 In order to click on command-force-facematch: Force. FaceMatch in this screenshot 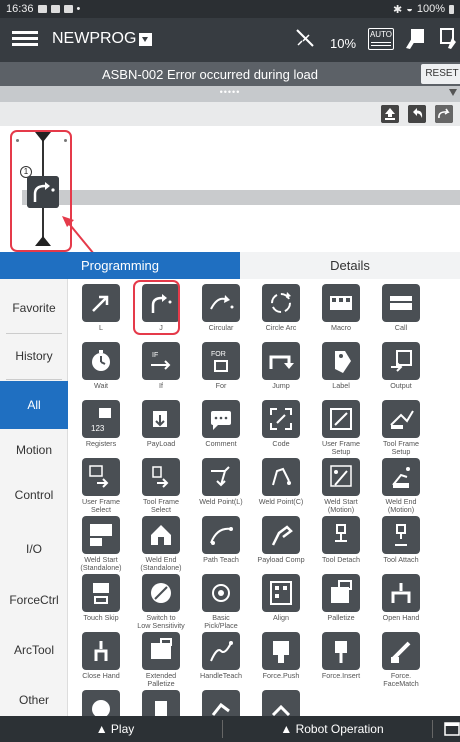, I will do `click(401, 657)`.